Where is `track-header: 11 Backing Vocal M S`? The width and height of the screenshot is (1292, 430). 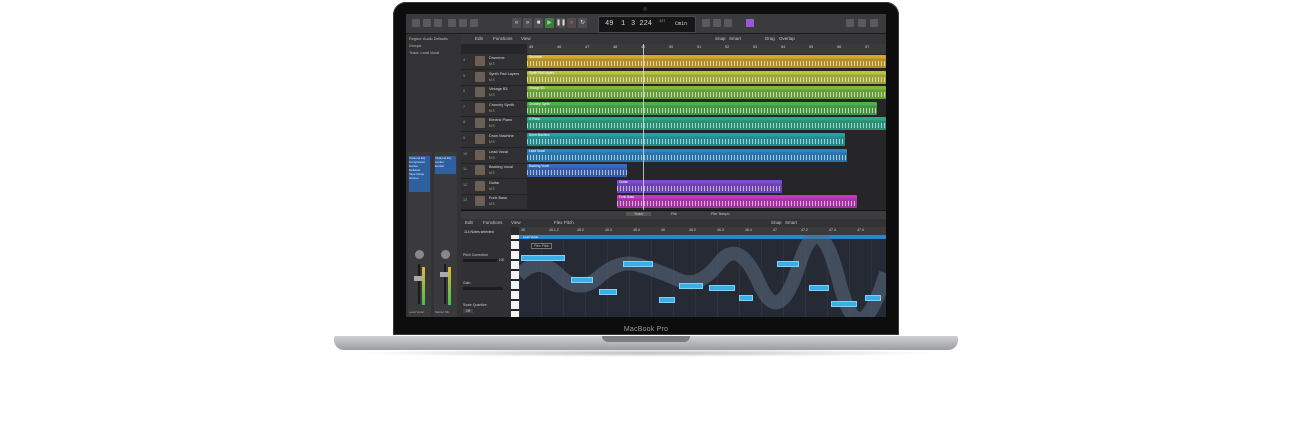 track-header: 11 Backing Vocal M S is located at coordinates (494, 171).